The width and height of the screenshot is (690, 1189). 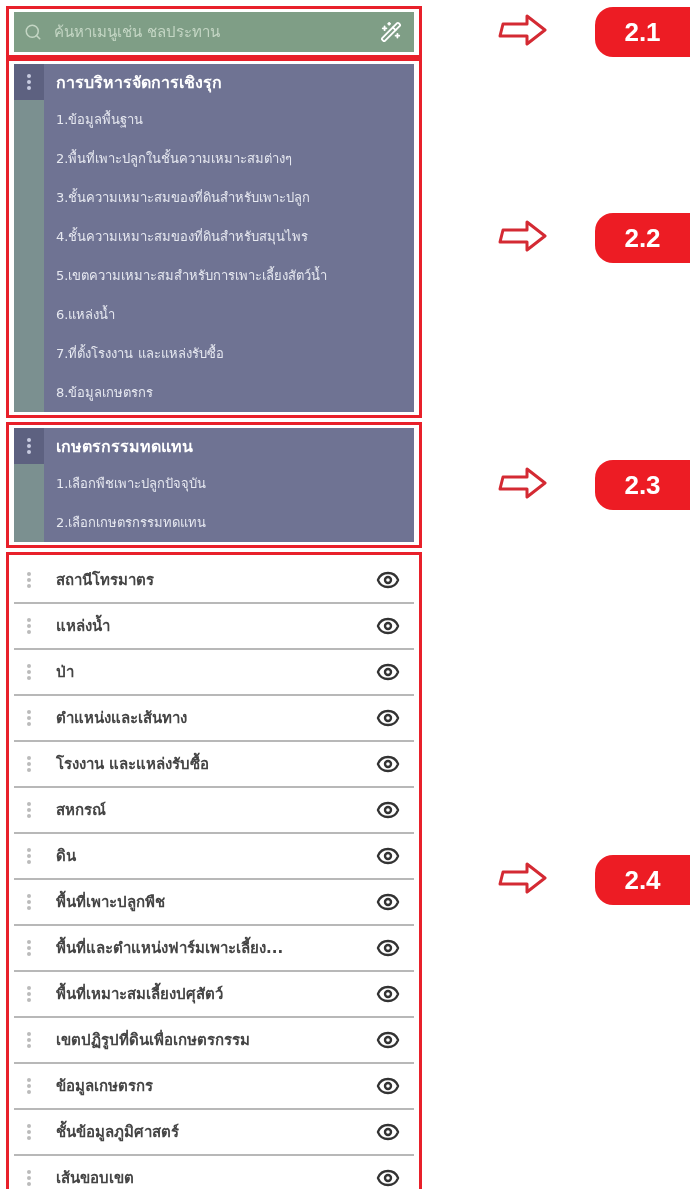 What do you see at coordinates (229, 353) in the screenshot?
I see `menu-item: 7.ที่ตั้งโรงงาน และแหล่งรับซื้อ` at bounding box center [229, 353].